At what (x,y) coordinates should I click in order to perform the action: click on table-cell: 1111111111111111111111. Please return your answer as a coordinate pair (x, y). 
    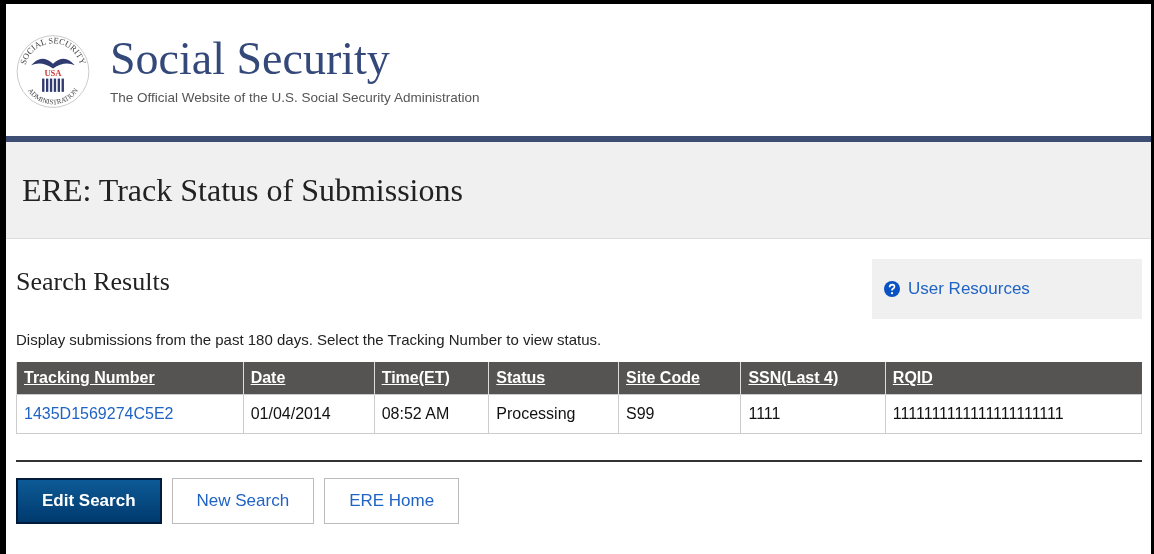
    Looking at the image, I should click on (1013, 414).